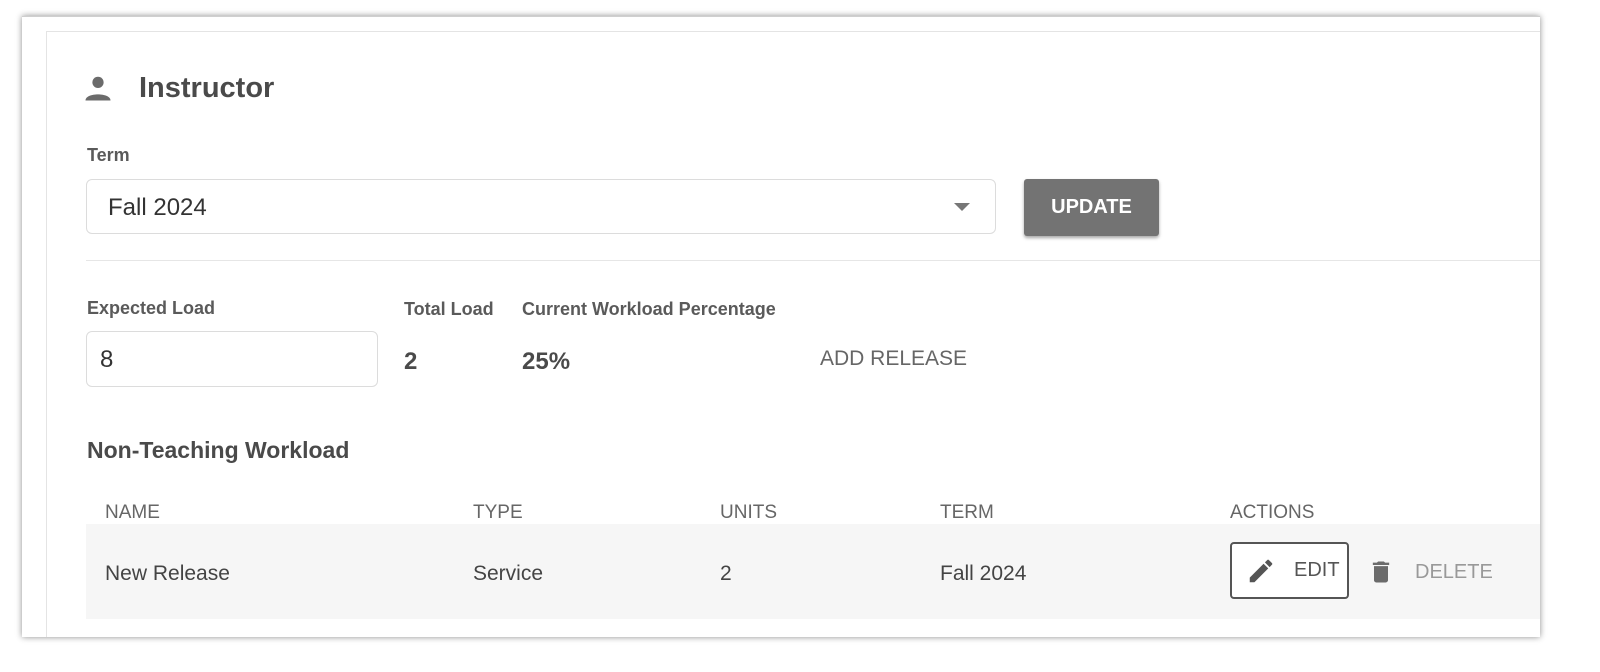 The width and height of the screenshot is (1600, 672). I want to click on add-release-button: ADD RELEASE, so click(893, 359).